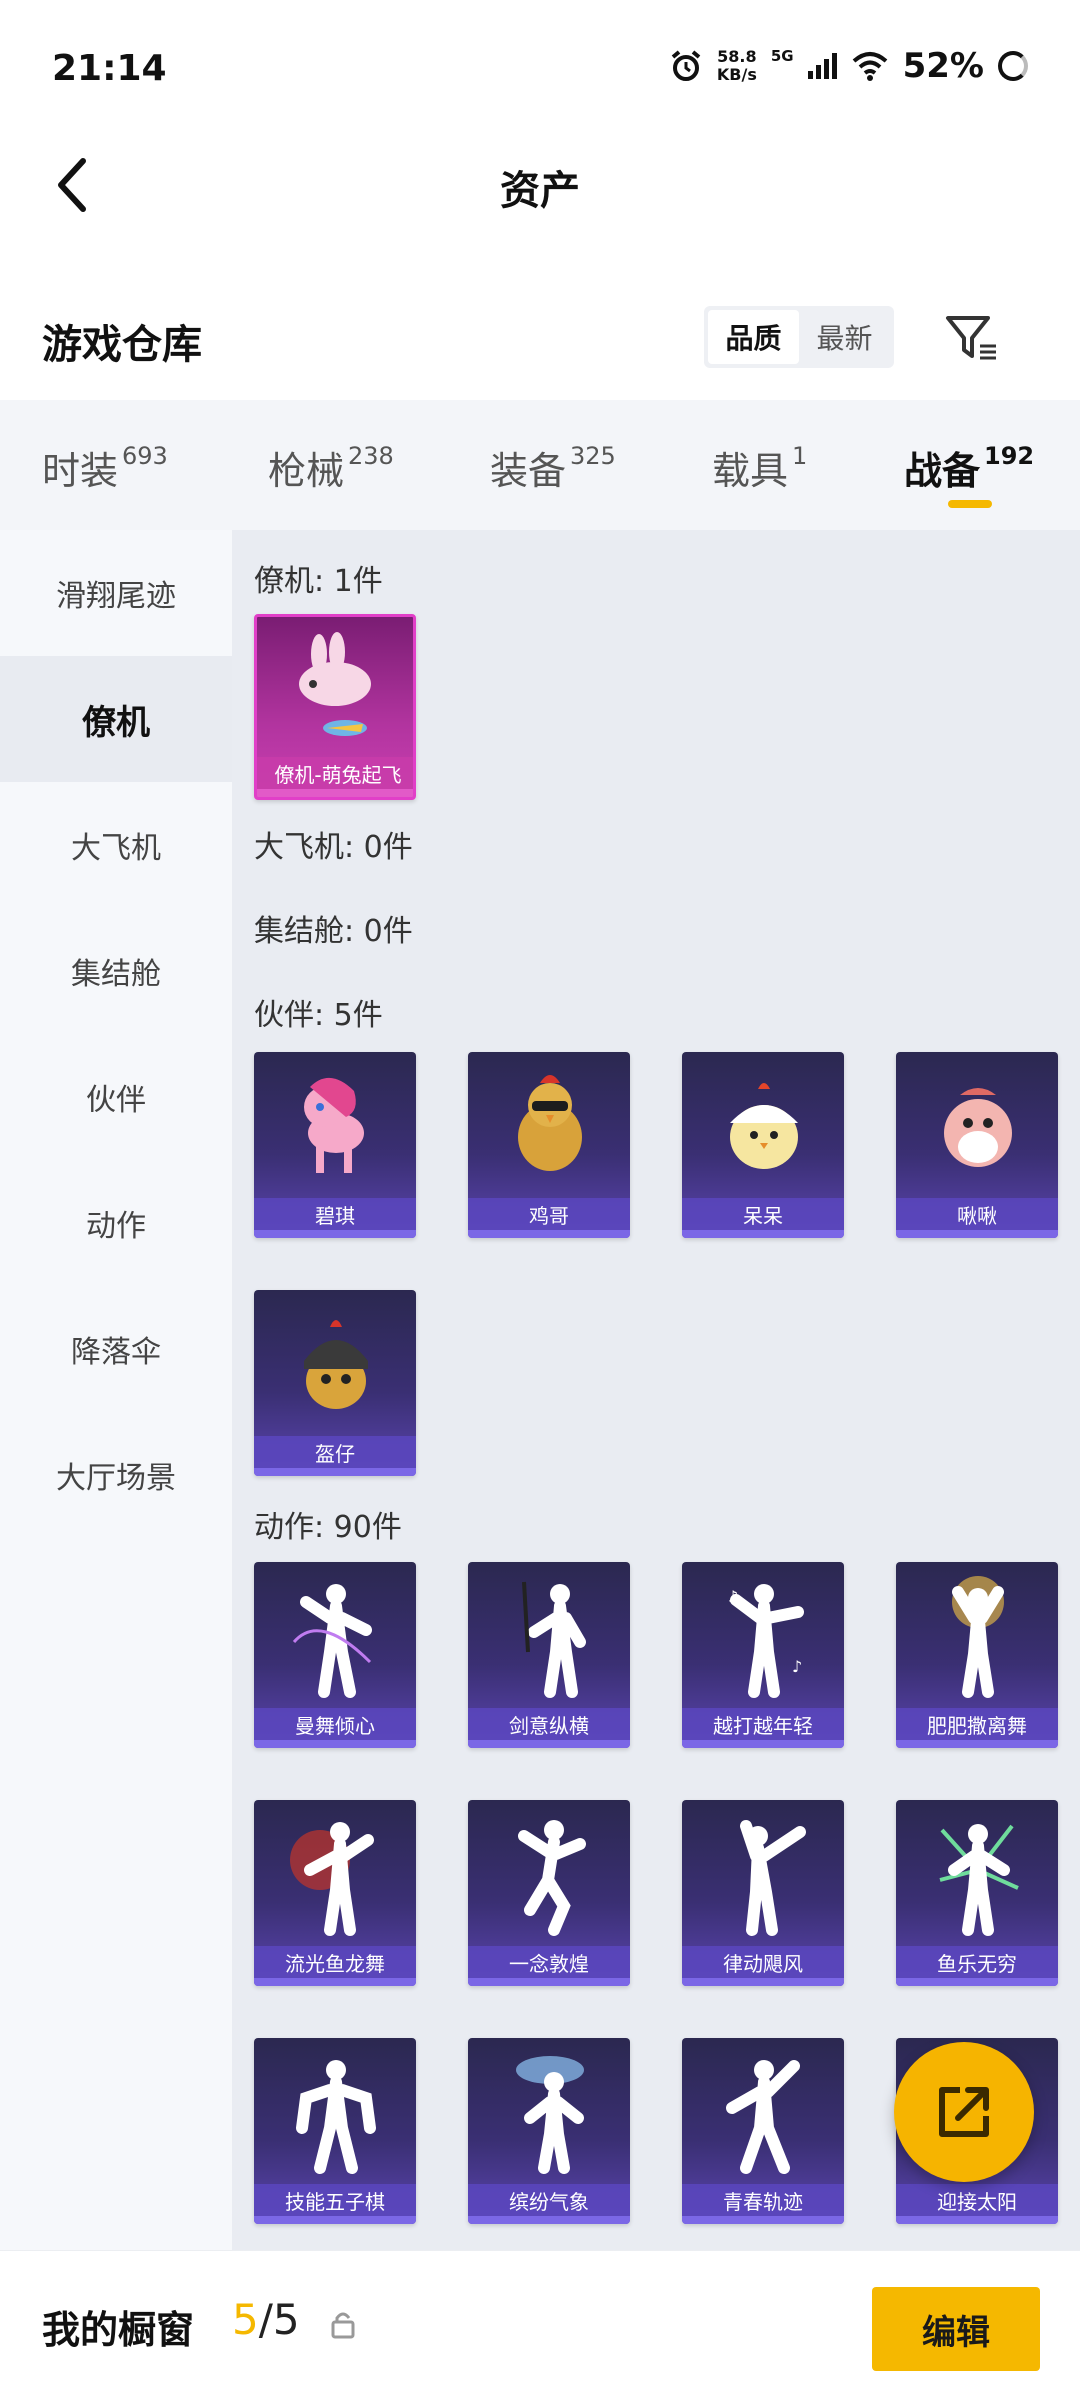 This screenshot has height=2400, width=1080. What do you see at coordinates (335, 1127) in the screenshot?
I see `pony-icon` at bounding box center [335, 1127].